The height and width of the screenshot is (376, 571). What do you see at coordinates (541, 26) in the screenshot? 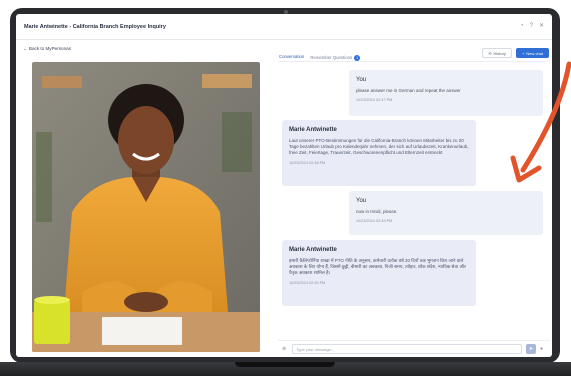
I see `close-icon: ✕` at bounding box center [541, 26].